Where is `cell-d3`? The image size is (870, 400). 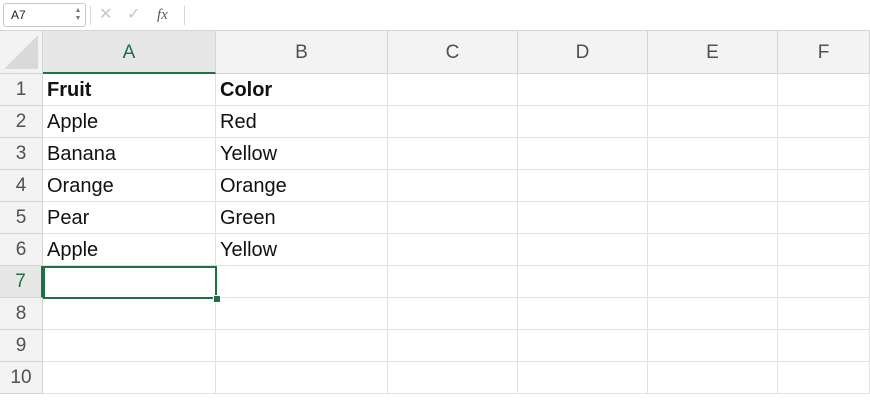
cell-d3 is located at coordinates (583, 154).